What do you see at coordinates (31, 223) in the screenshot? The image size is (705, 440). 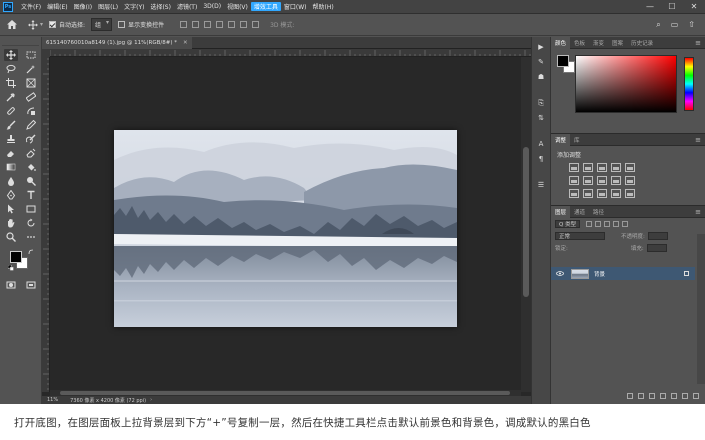 I see `rotate-view-icon` at bounding box center [31, 223].